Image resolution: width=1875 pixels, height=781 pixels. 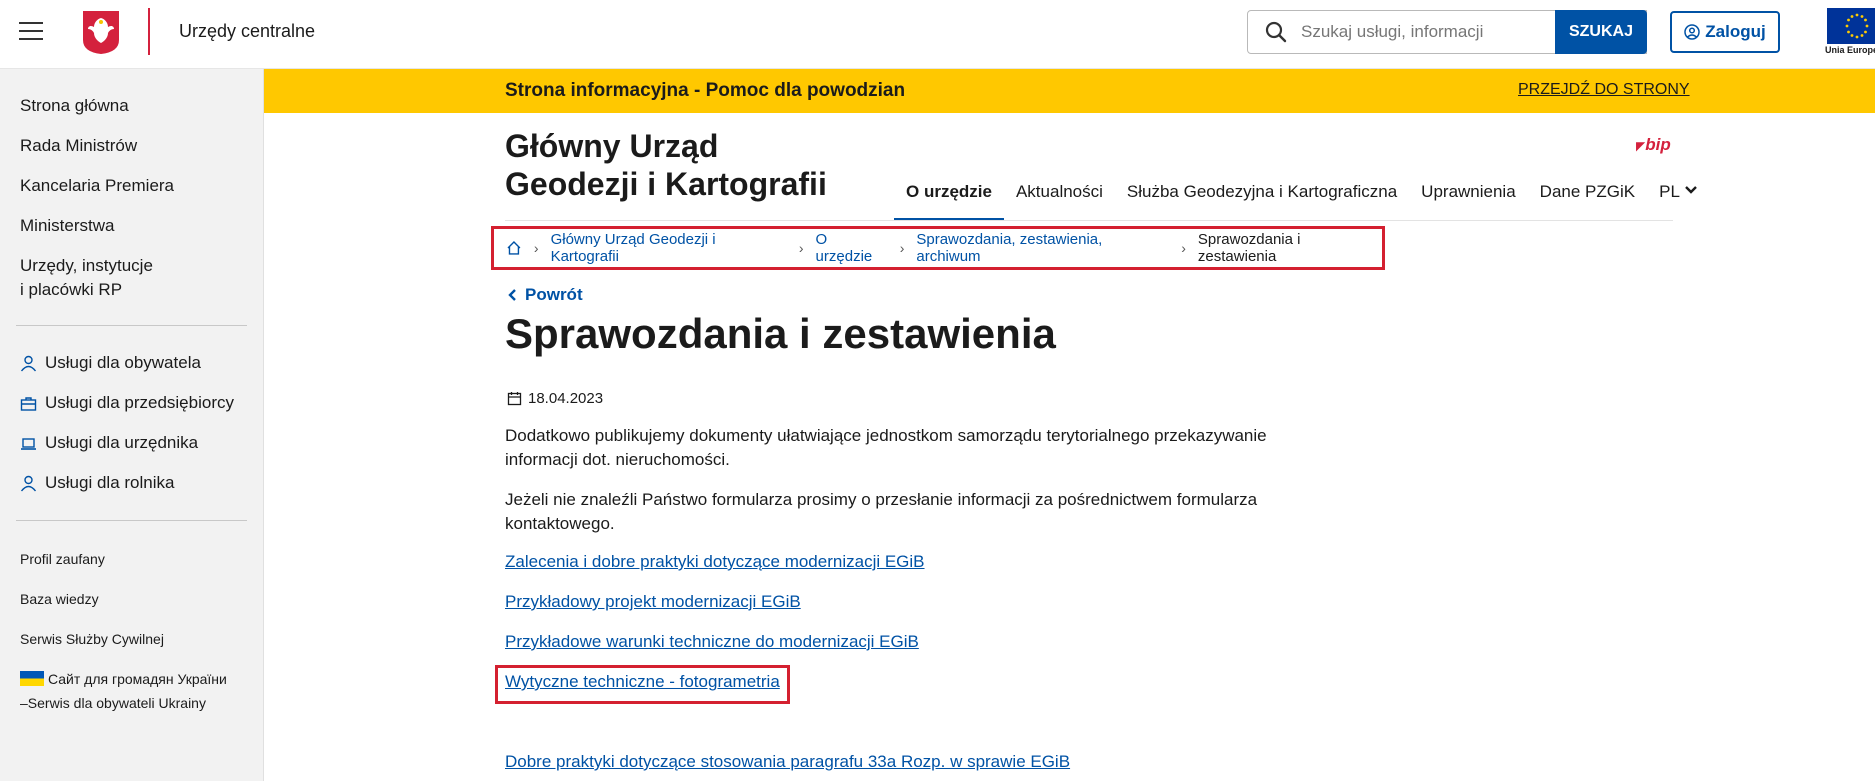 I want to click on paragraph-line: kontaktowego., so click(x=560, y=523).